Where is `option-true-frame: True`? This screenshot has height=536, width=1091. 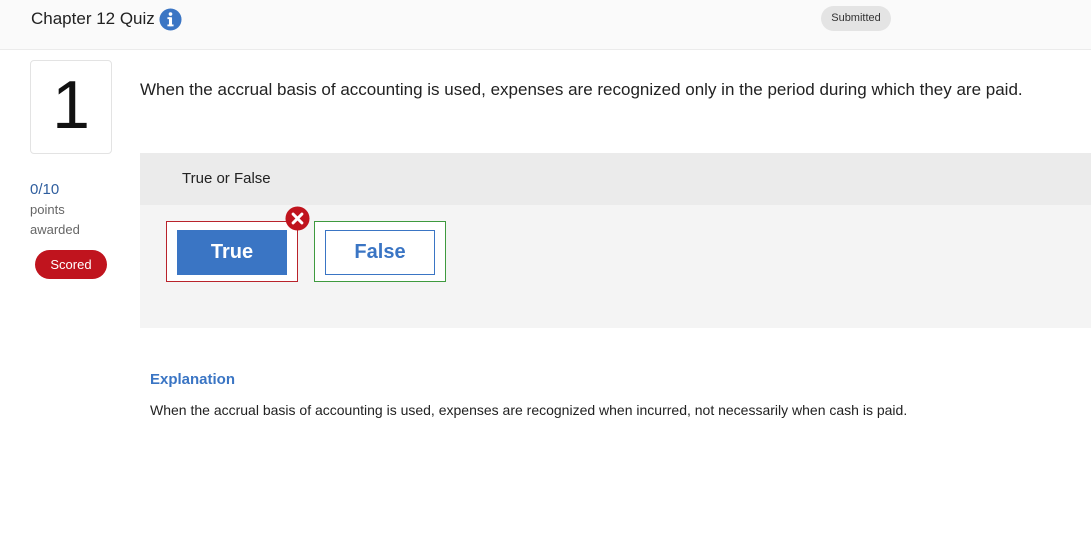
option-true-frame: True is located at coordinates (232, 251).